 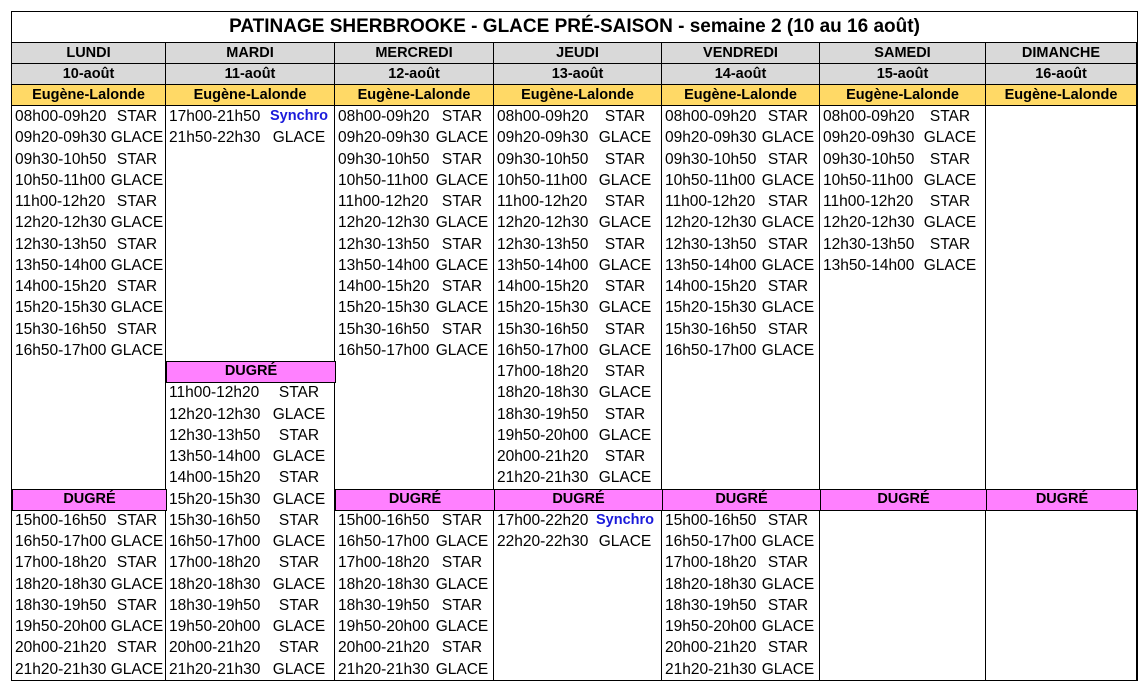 I want to click on day-header-mardi: MARDI, so click(x=250, y=53).